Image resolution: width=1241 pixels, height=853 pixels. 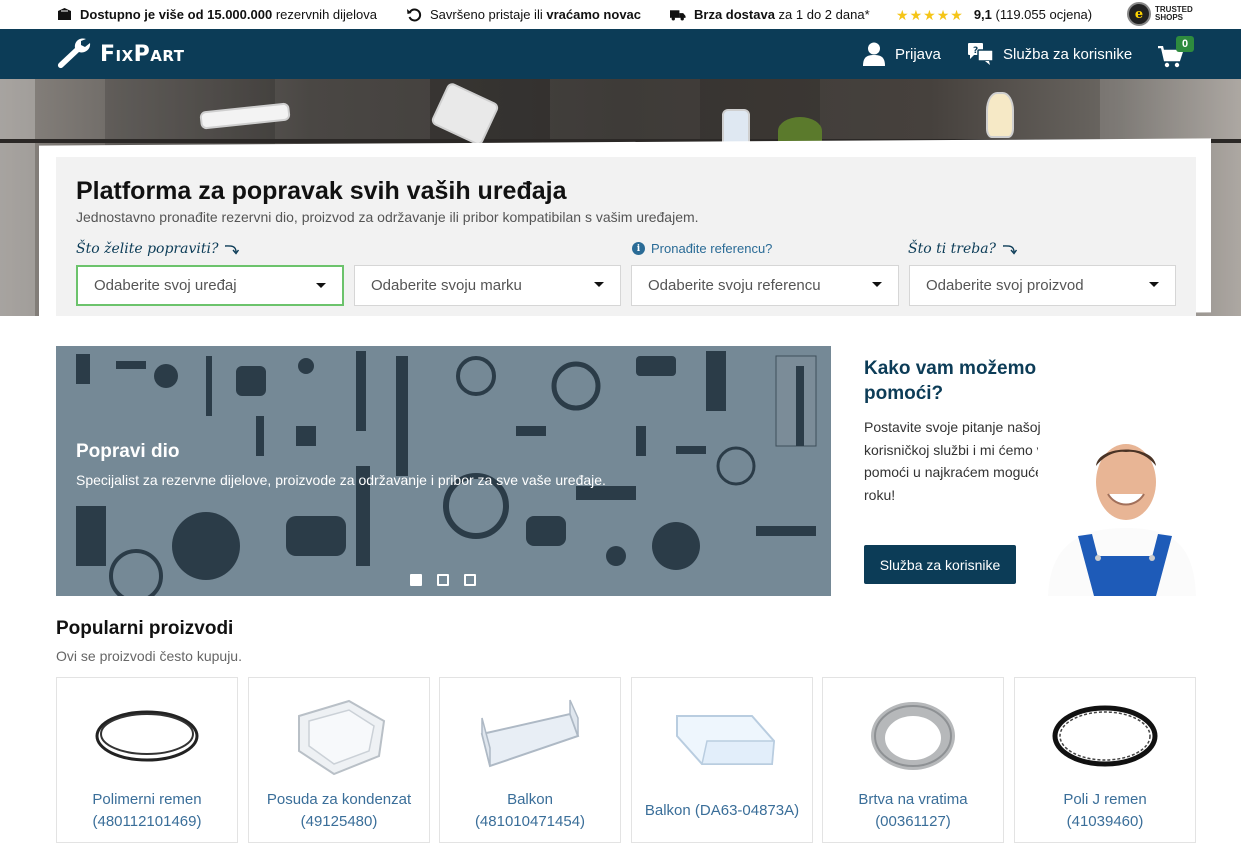 What do you see at coordinates (1178, 53) in the screenshot?
I see `cart-button: 0` at bounding box center [1178, 53].